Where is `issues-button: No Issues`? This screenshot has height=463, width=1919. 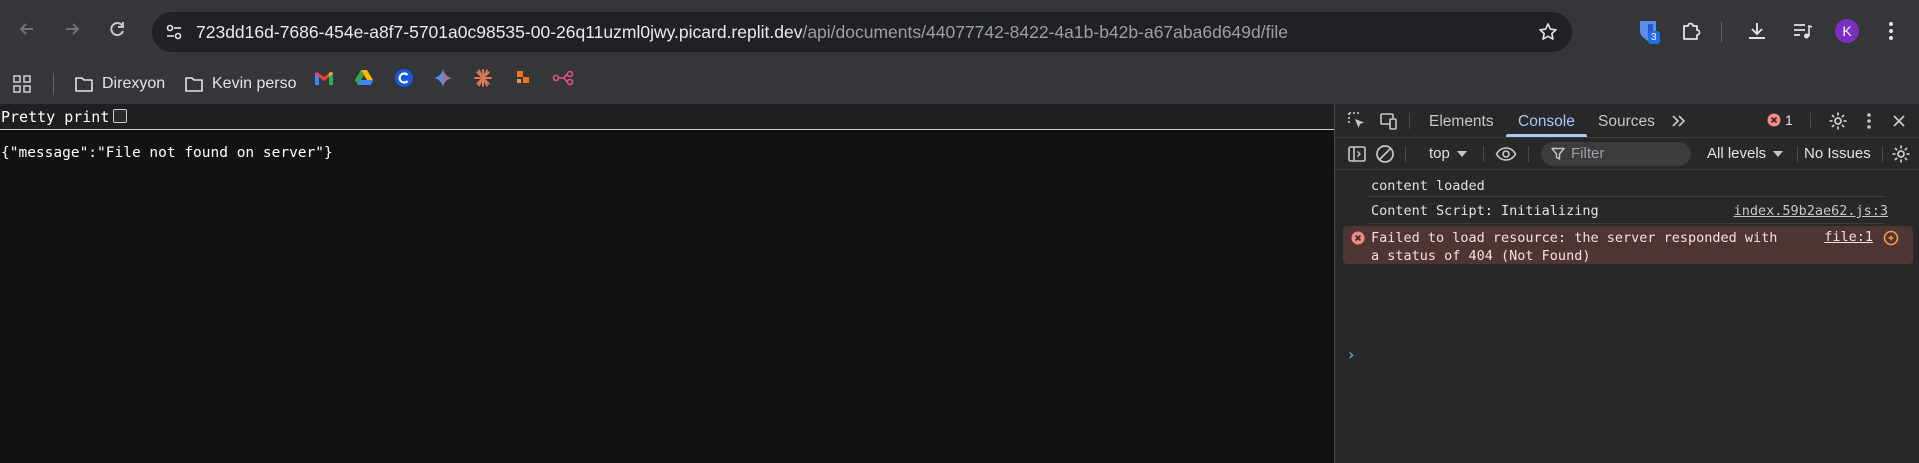 issues-button: No Issues is located at coordinates (1837, 153).